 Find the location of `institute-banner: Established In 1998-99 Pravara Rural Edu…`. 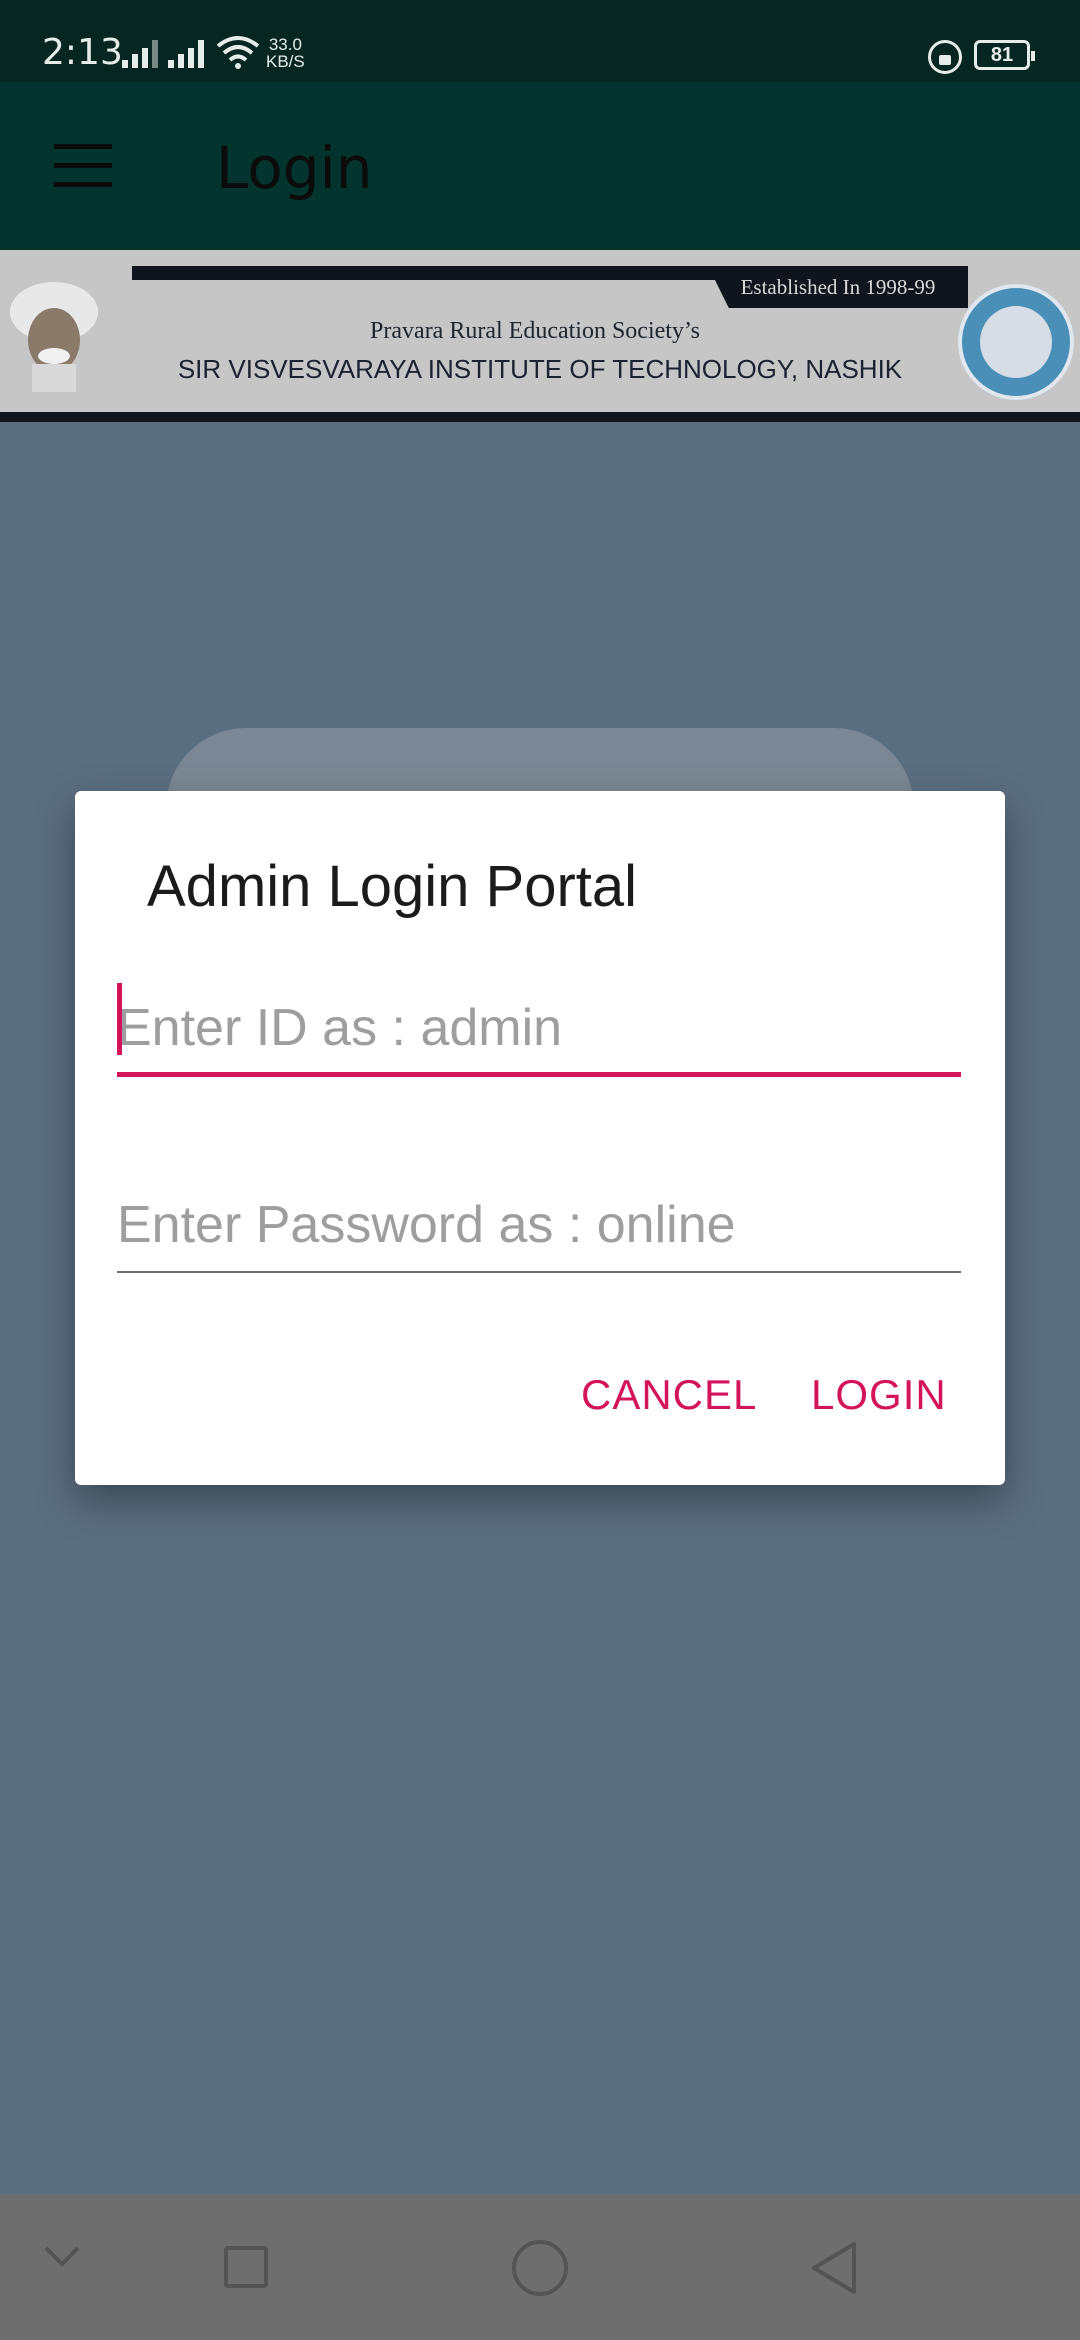

institute-banner: Established In 1998-99 Pravara Rural Edu… is located at coordinates (540, 336).